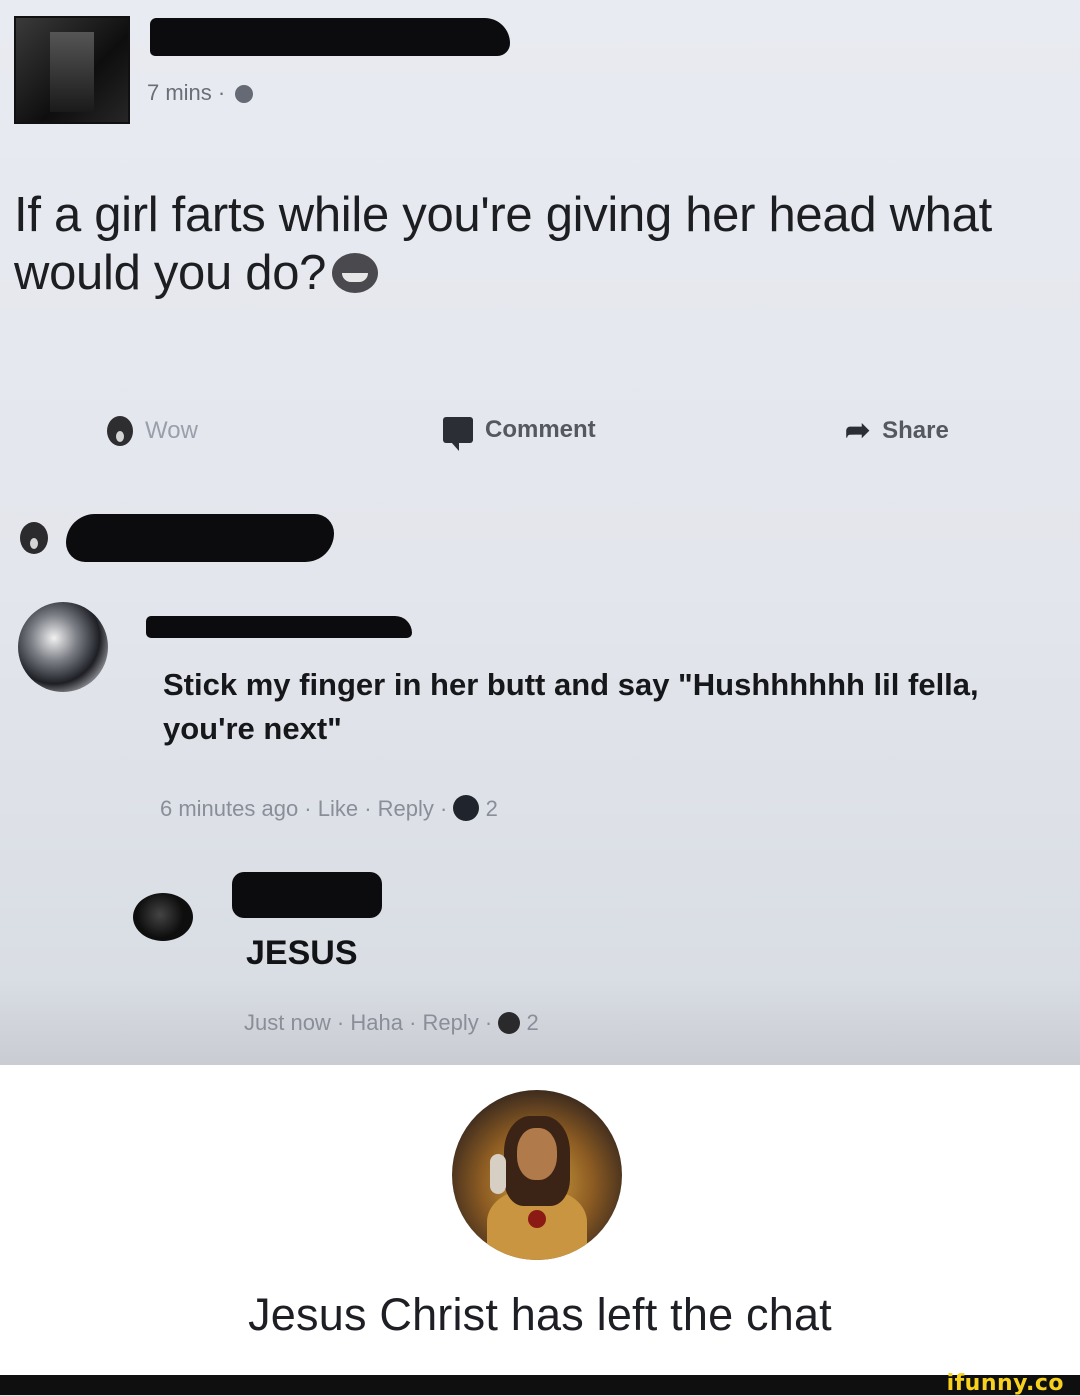 This screenshot has height=1396, width=1080. Describe the element at coordinates (329, 808) in the screenshot. I see `comment-meta: 6 minutes ago · Like · Reply · 2` at that location.